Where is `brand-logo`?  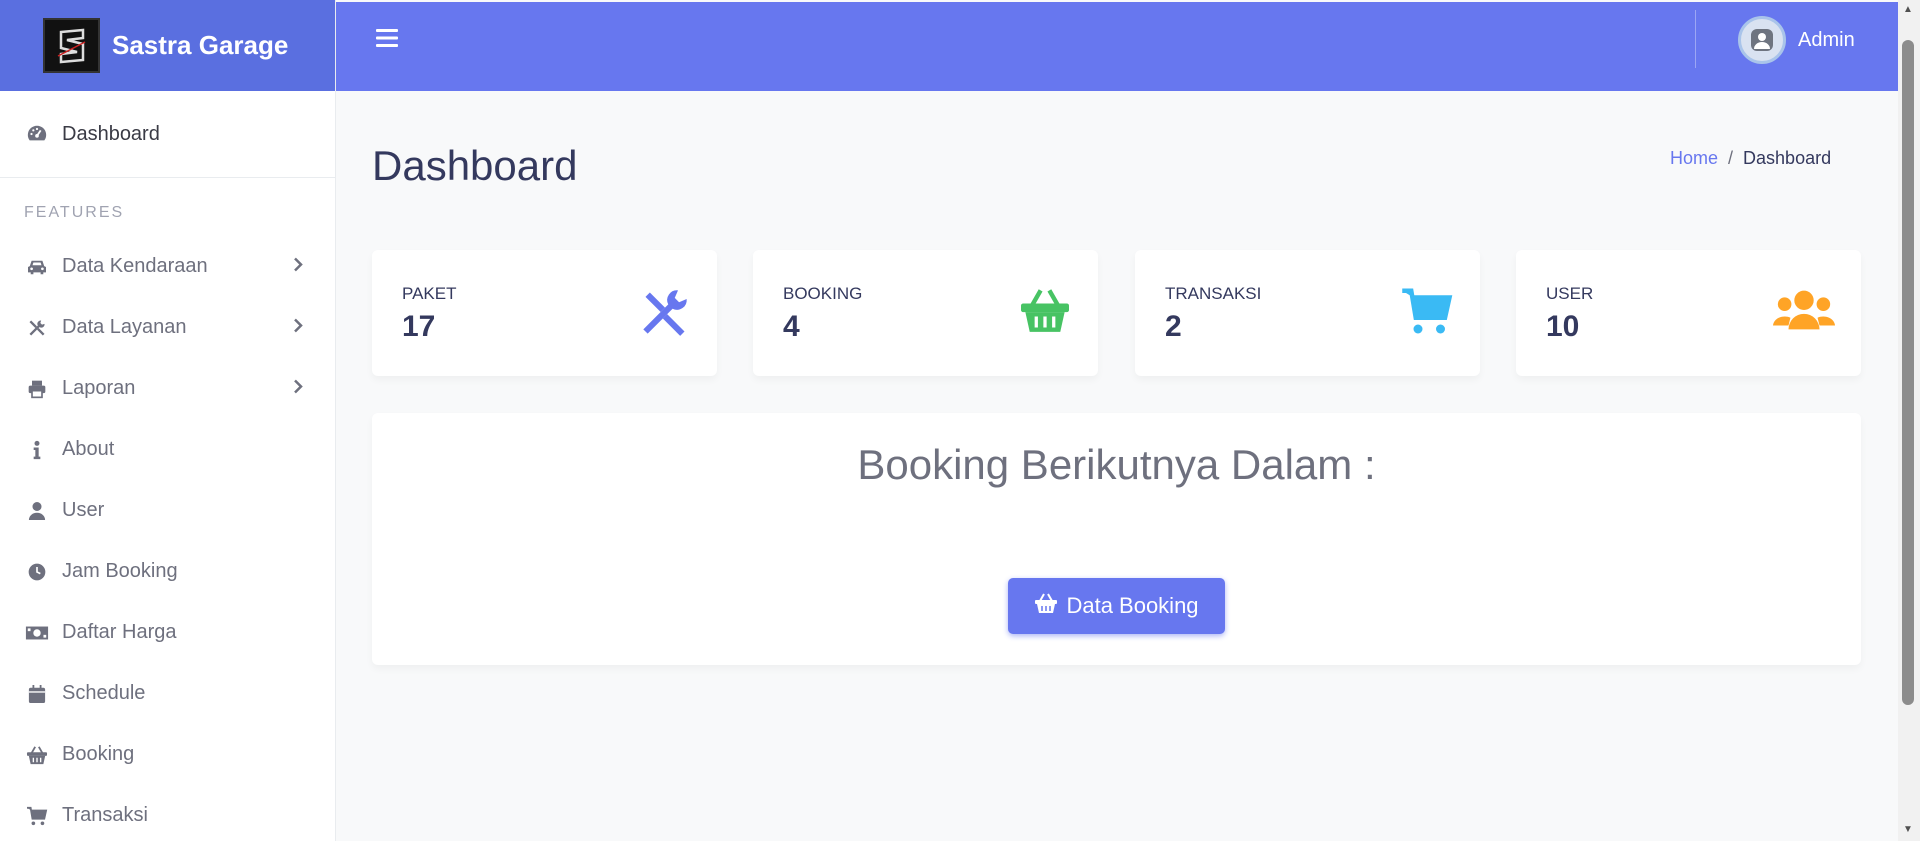
brand-logo is located at coordinates (71, 45).